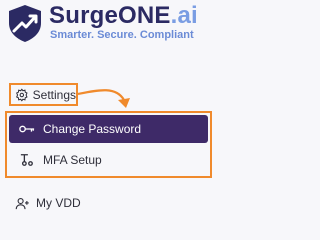 The height and width of the screenshot is (240, 320). I want to click on submenu-item-change-password: Change Password, so click(108, 129).